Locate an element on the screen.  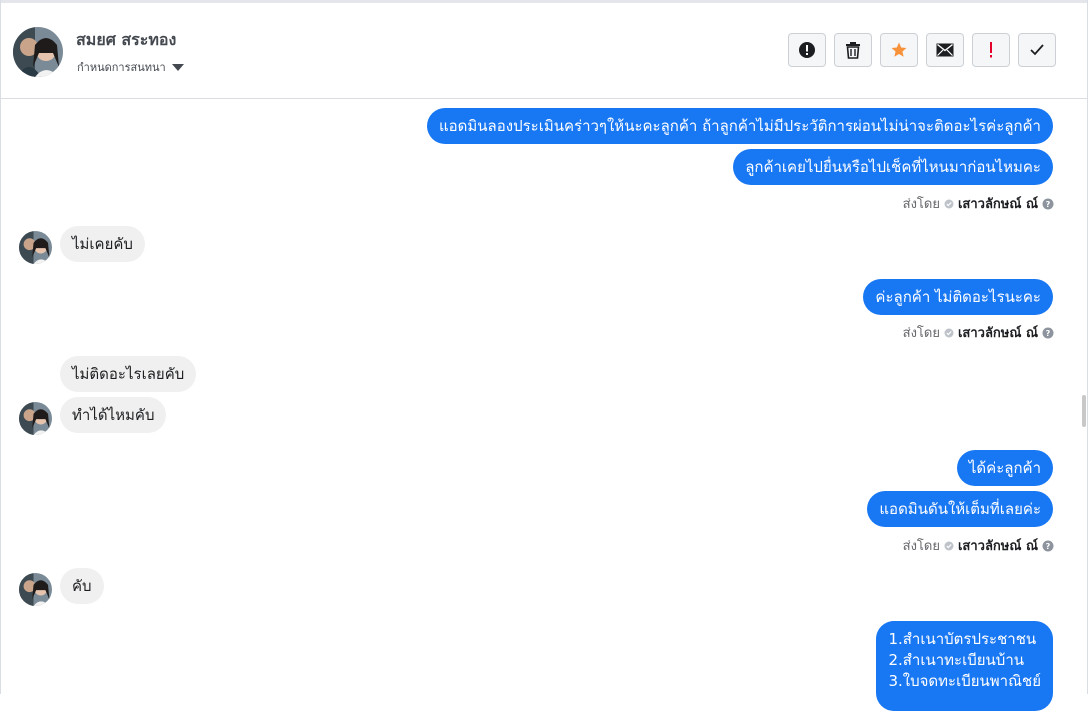
scrollbar-thumb is located at coordinates (1084, 411).